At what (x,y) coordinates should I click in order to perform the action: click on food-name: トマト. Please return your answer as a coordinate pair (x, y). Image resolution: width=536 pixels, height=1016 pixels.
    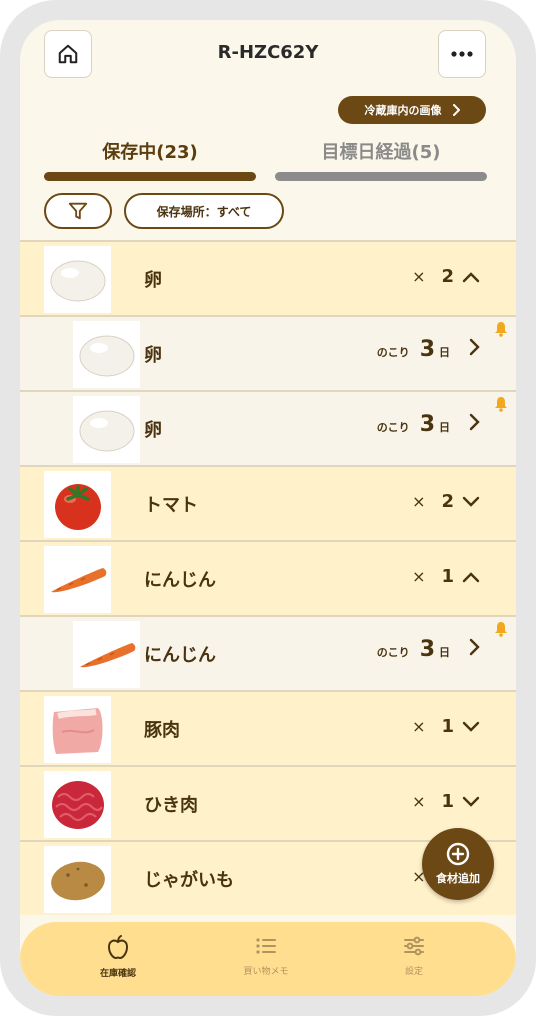
    Looking at the image, I should click on (171, 505).